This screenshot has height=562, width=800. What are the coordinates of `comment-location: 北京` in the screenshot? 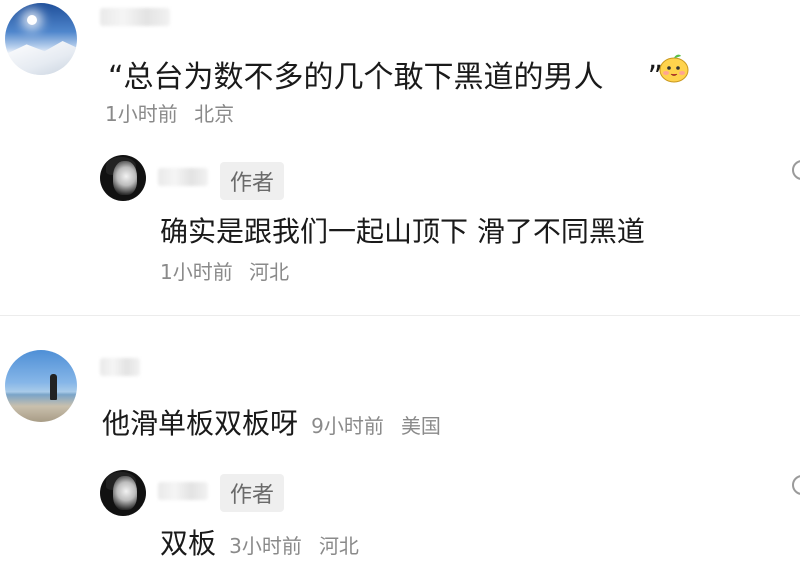 It's located at (214, 114).